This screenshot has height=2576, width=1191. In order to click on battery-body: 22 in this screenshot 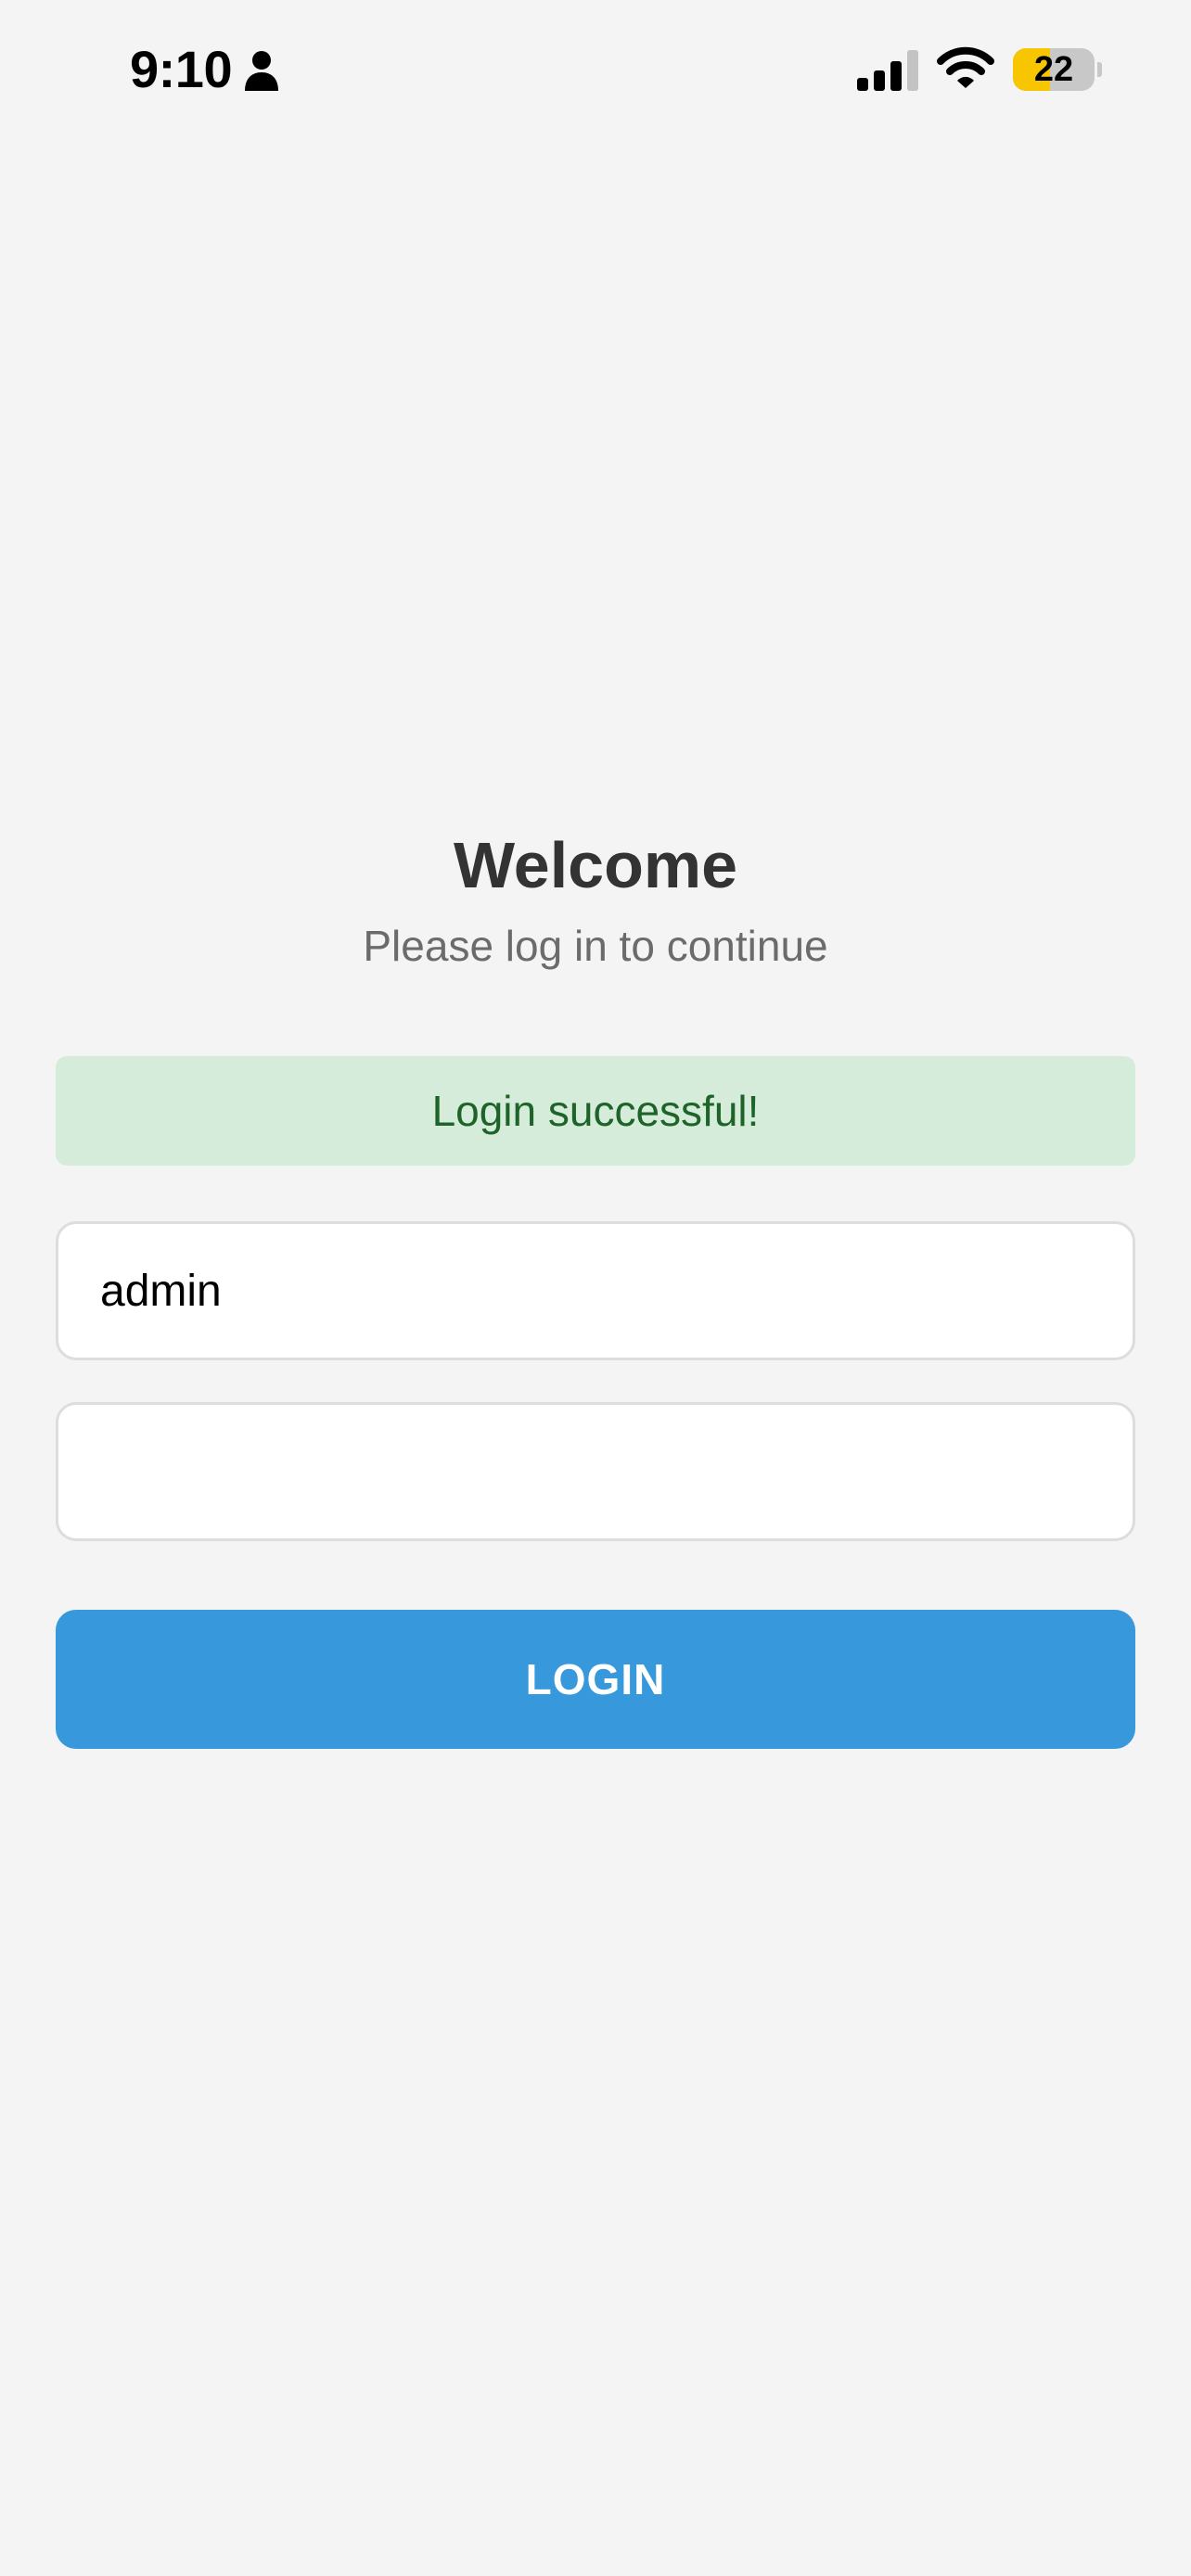, I will do `click(1054, 69)`.